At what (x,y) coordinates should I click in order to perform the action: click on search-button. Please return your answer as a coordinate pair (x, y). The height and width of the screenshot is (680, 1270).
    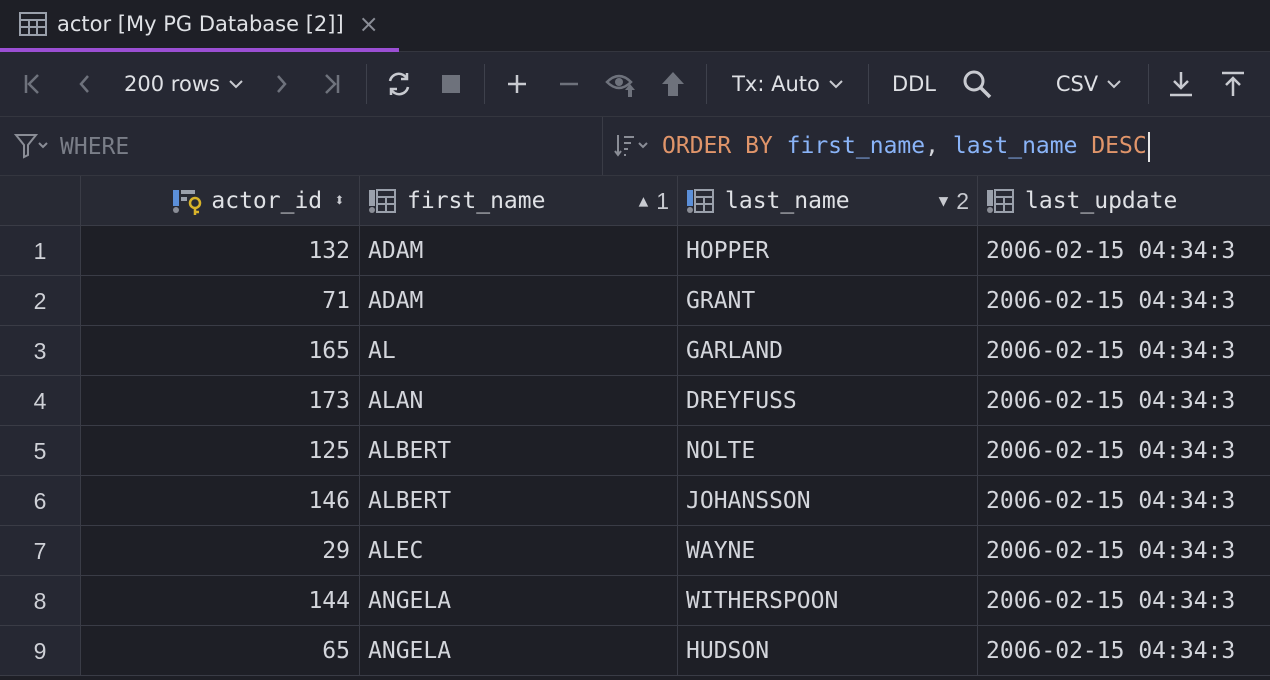
    Looking at the image, I should click on (977, 84).